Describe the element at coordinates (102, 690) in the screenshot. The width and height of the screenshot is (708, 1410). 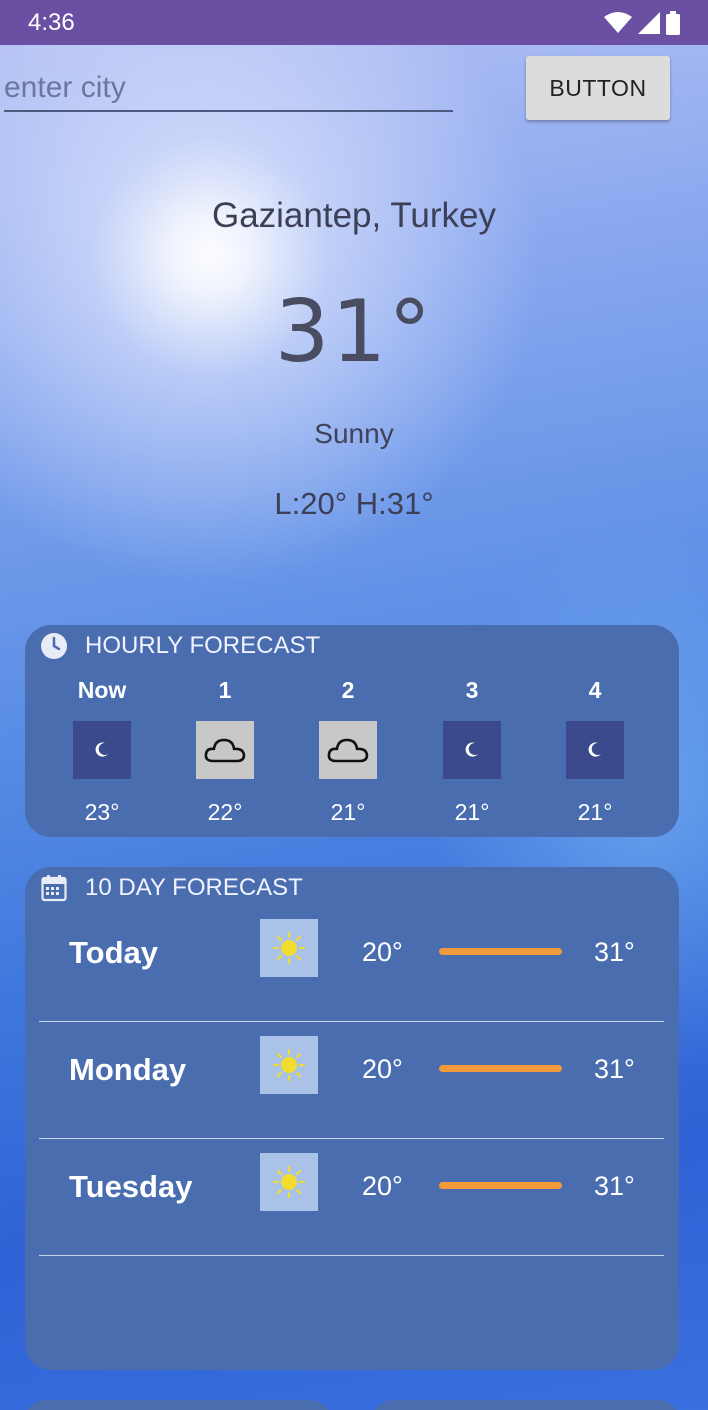
I see `hour-label: Now` at that location.